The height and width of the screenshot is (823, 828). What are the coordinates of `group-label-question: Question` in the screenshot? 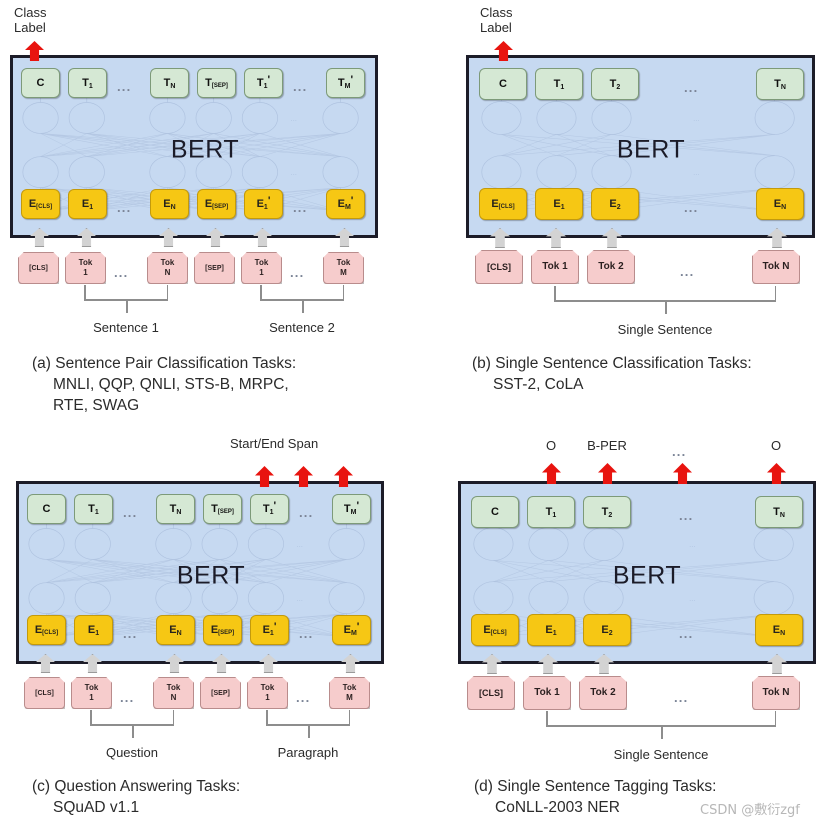 It's located at (132, 752).